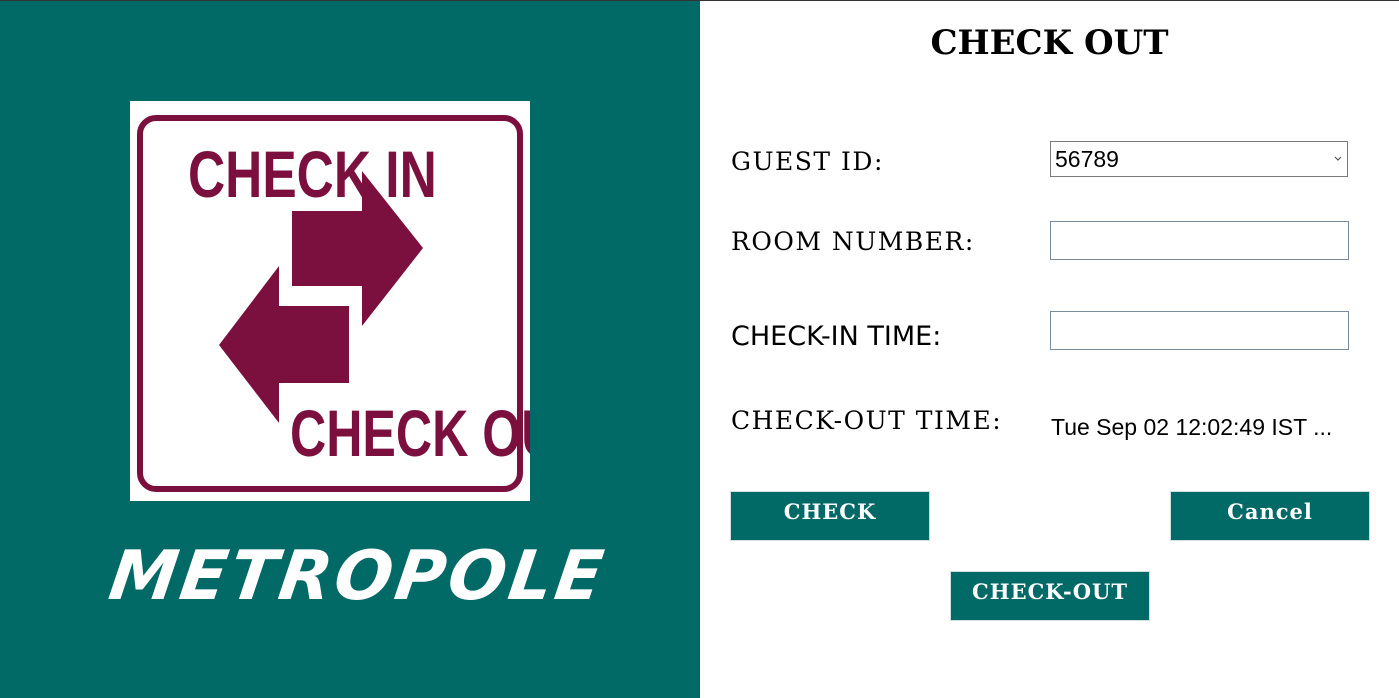 The height and width of the screenshot is (698, 1399). Describe the element at coordinates (1199, 159) in the screenshot. I see `guest-id-select: 56789` at that location.